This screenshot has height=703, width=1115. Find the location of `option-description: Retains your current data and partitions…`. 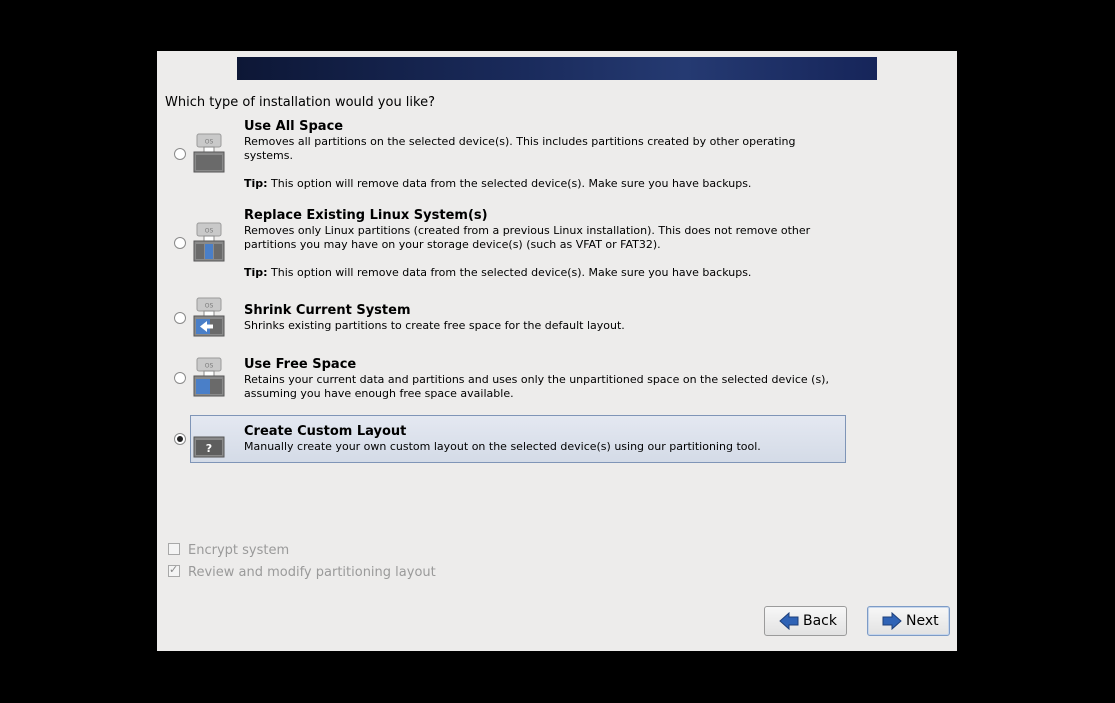

option-description: Retains your current data and partitions… is located at coordinates (536, 386).